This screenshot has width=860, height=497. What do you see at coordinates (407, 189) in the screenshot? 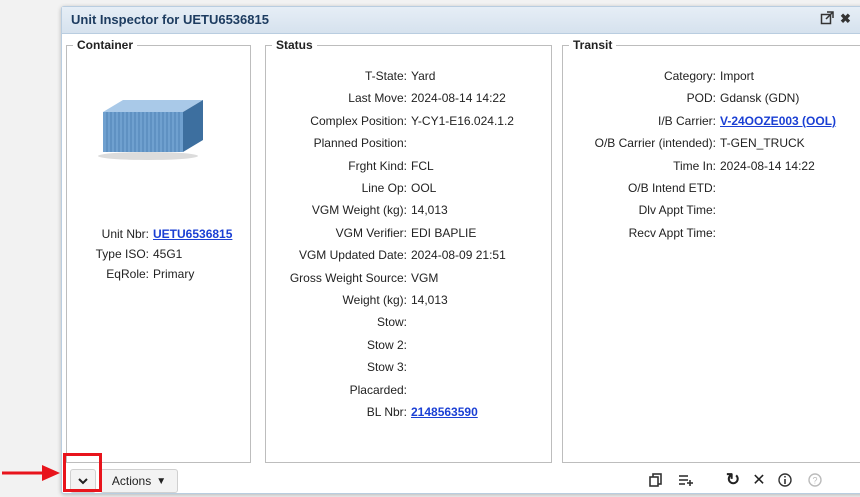
I see `field-row: Line Op: OOL` at bounding box center [407, 189].